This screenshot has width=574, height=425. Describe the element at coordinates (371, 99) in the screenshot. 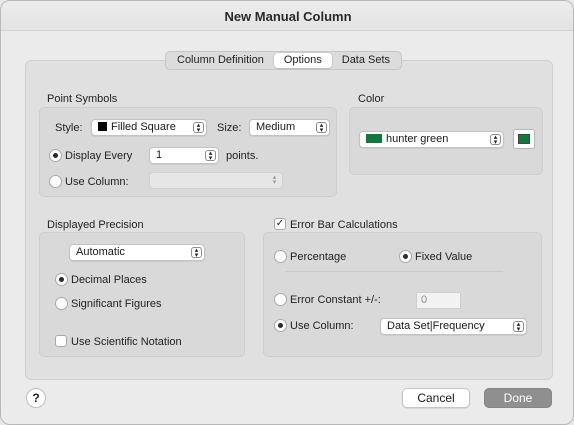

I see `color-heading: Color` at that location.